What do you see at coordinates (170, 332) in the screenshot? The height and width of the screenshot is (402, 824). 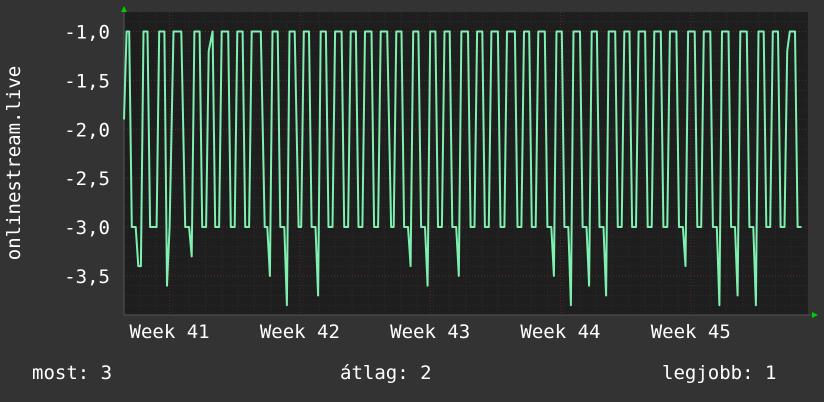 I see `x-tick-label: Week 41` at bounding box center [170, 332].